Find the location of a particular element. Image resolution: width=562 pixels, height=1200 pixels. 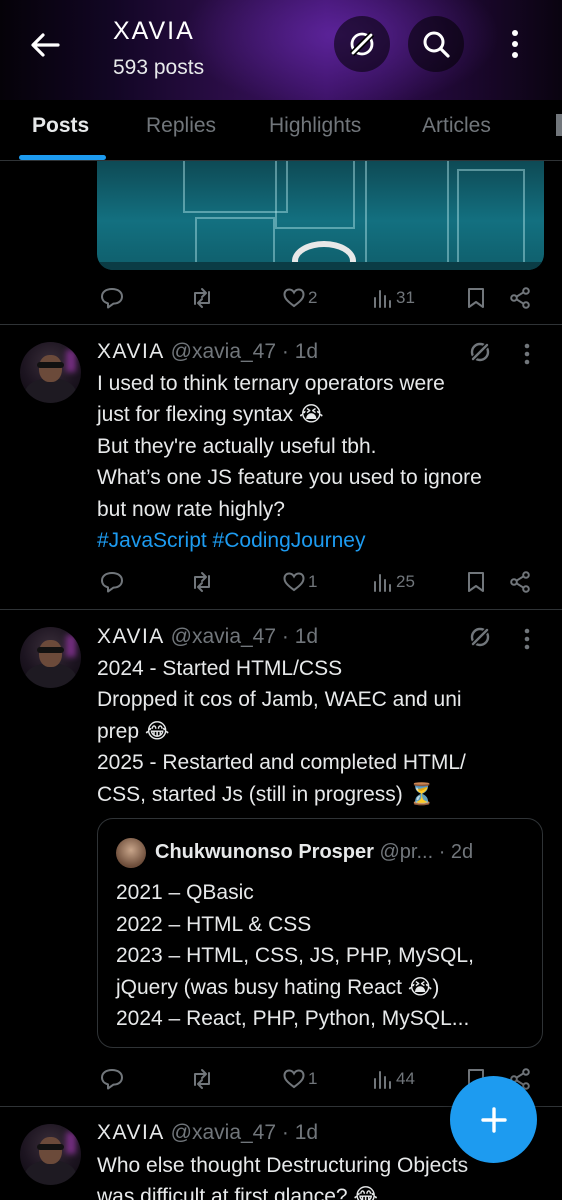

post-count: 593 posts is located at coordinates (159, 67).